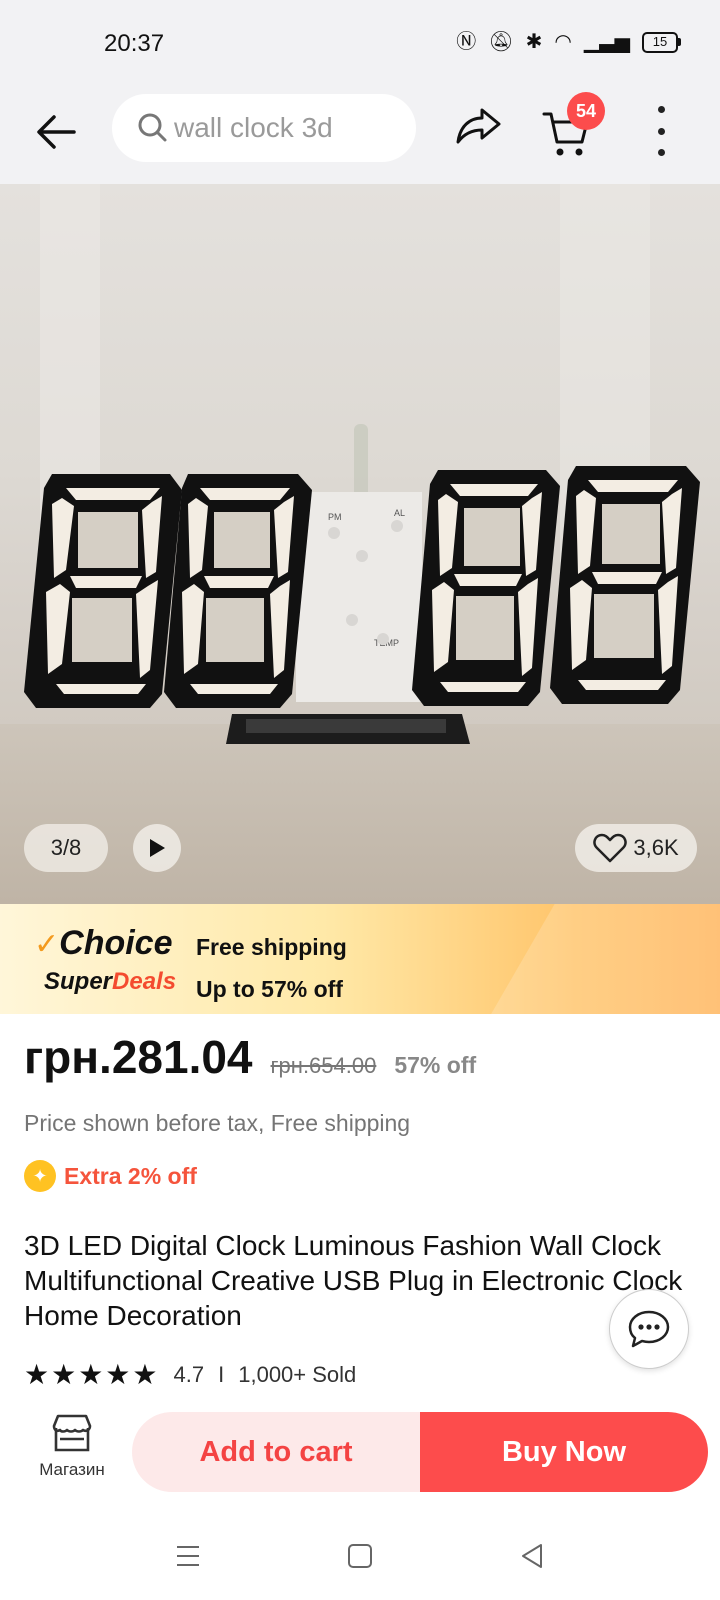 The width and height of the screenshot is (720, 1600). Describe the element at coordinates (130, 1175) in the screenshot. I see `extra-discount-label: Extra 2% off` at that location.